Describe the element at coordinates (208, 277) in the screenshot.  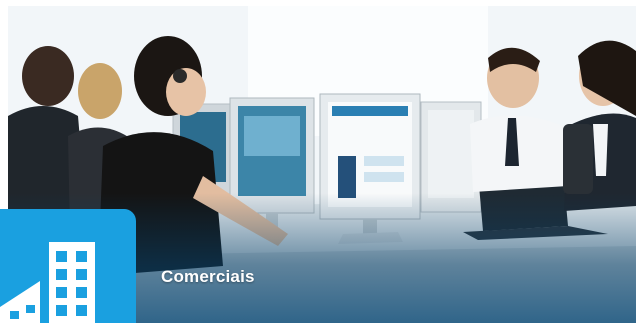
I see `category-title: Comerciais` at that location.